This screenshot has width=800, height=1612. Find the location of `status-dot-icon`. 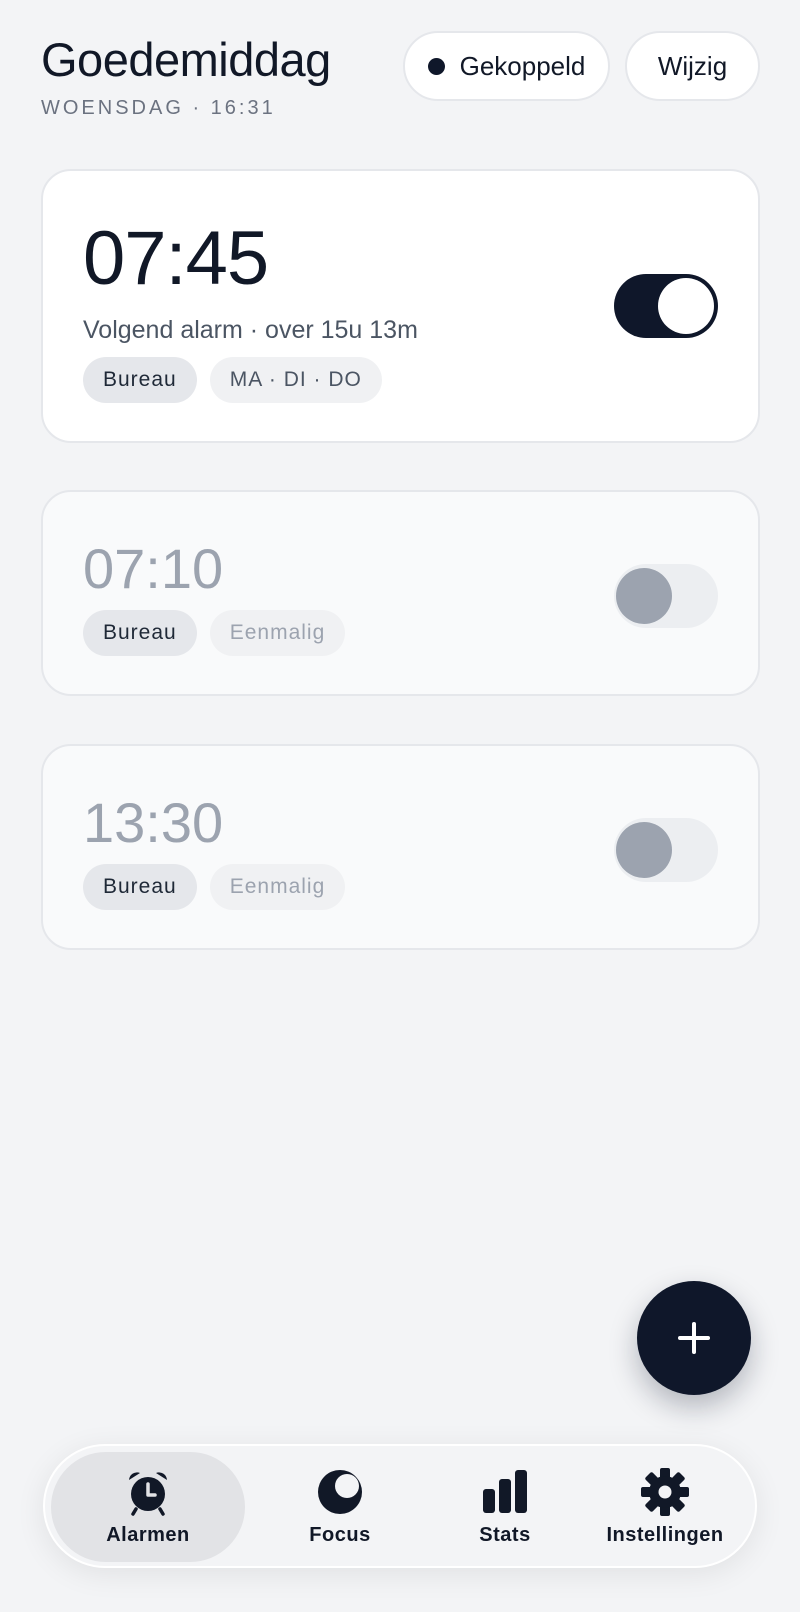

status-dot-icon is located at coordinates (436, 66).